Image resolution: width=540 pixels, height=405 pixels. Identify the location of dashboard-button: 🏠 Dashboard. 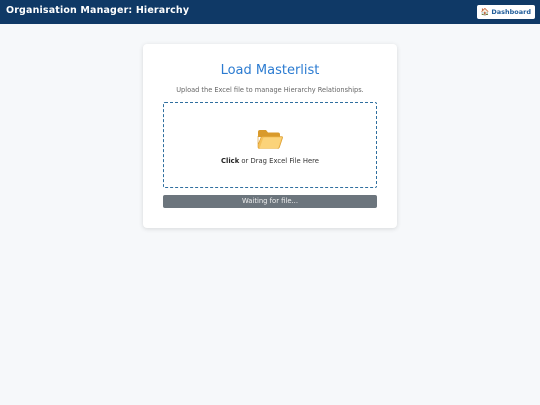
(505, 12).